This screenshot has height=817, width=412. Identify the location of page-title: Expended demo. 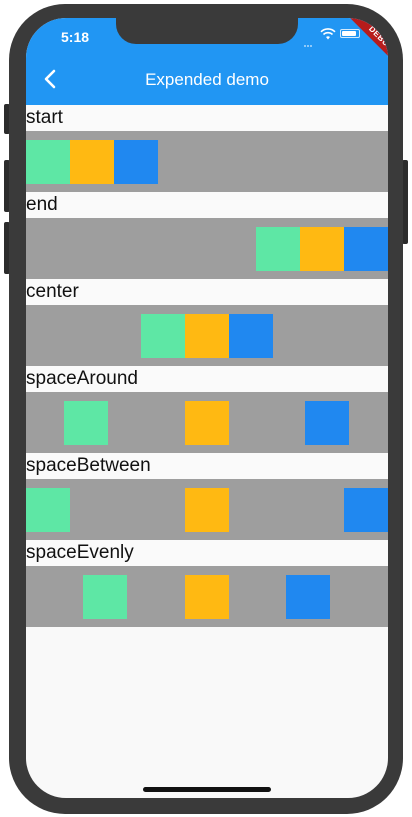
(207, 79).